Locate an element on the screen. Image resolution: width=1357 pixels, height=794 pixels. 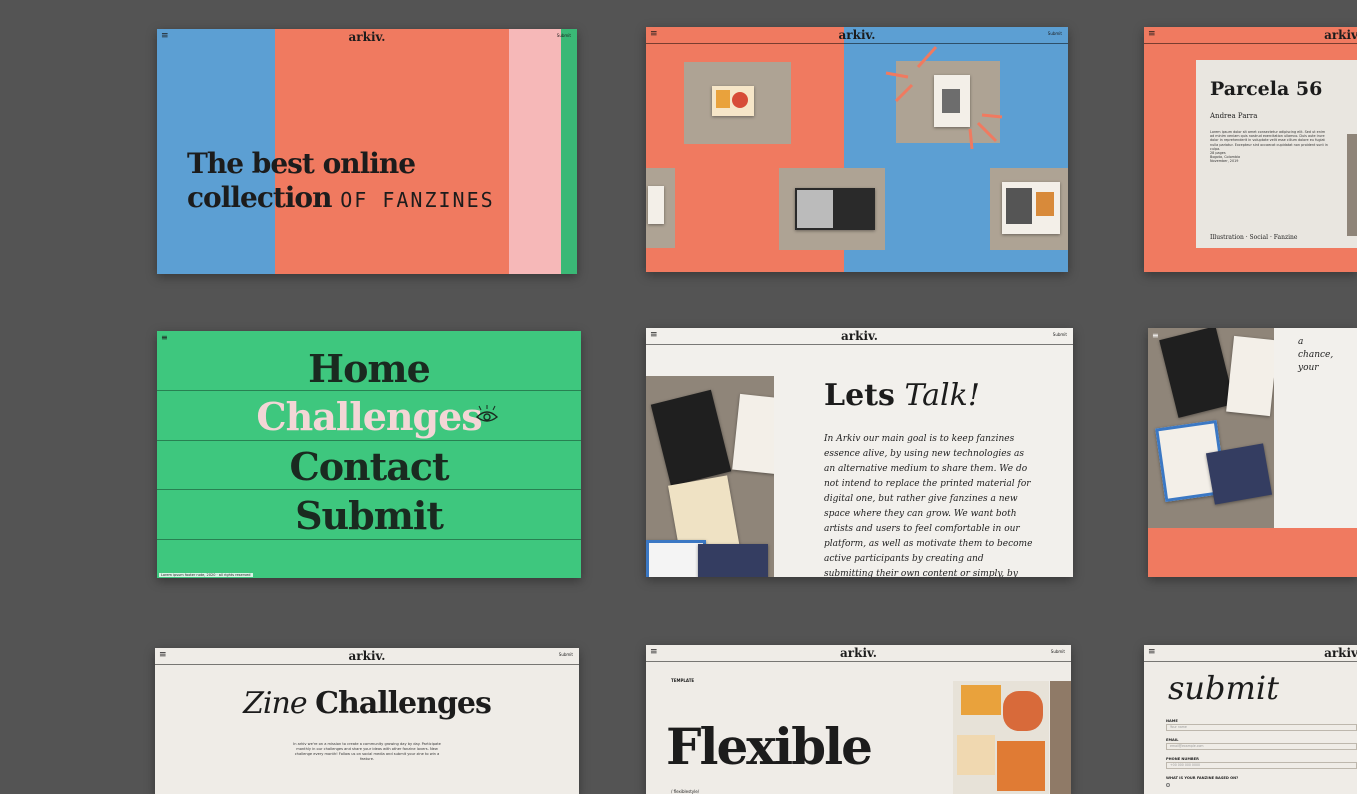
zine-date: November, 2019 is located at coordinates (1224, 161).